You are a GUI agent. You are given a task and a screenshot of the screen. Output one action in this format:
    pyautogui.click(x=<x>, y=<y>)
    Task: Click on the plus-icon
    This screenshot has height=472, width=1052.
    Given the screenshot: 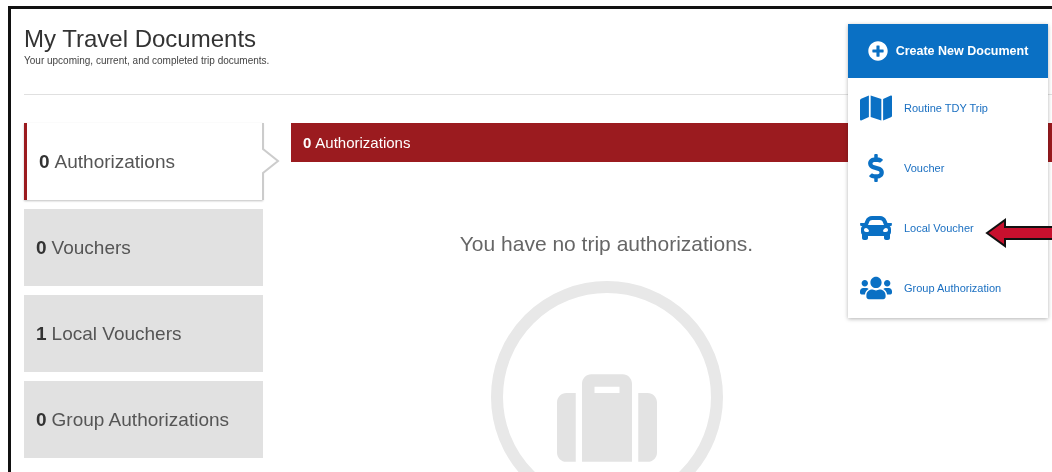 What is the action you would take?
    pyautogui.click(x=877, y=51)
    